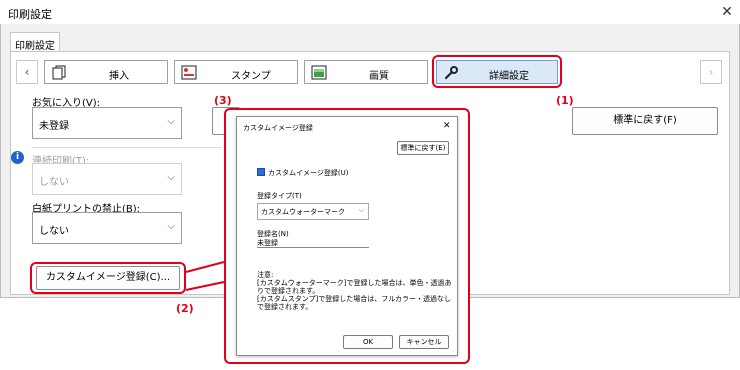  Describe the element at coordinates (278, 128) in the screenshot. I see `dialog-title: カスタムイメージ登録` at that location.